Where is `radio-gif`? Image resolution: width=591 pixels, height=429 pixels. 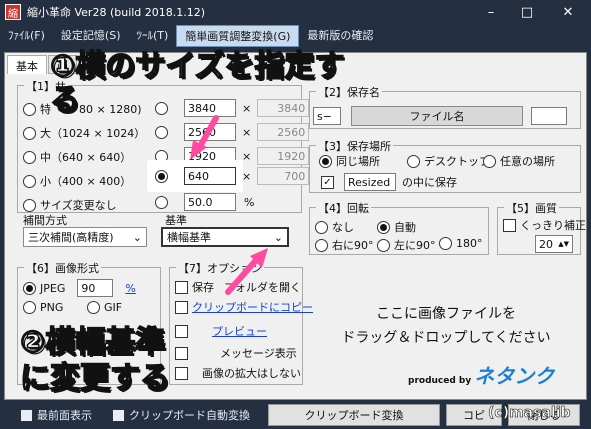
radio-gif is located at coordinates (93, 307).